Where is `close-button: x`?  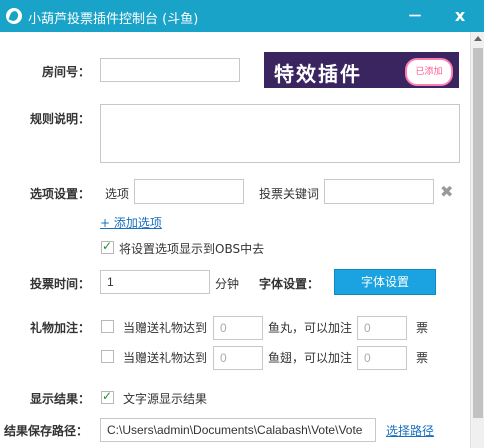
close-button: x is located at coordinates (460, 16).